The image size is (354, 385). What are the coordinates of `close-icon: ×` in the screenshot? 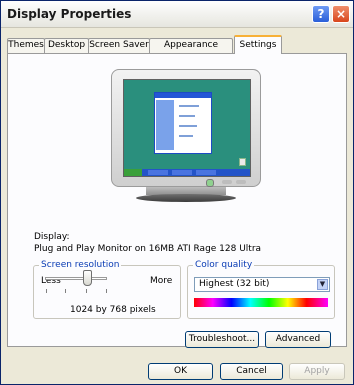 It's located at (341, 14).